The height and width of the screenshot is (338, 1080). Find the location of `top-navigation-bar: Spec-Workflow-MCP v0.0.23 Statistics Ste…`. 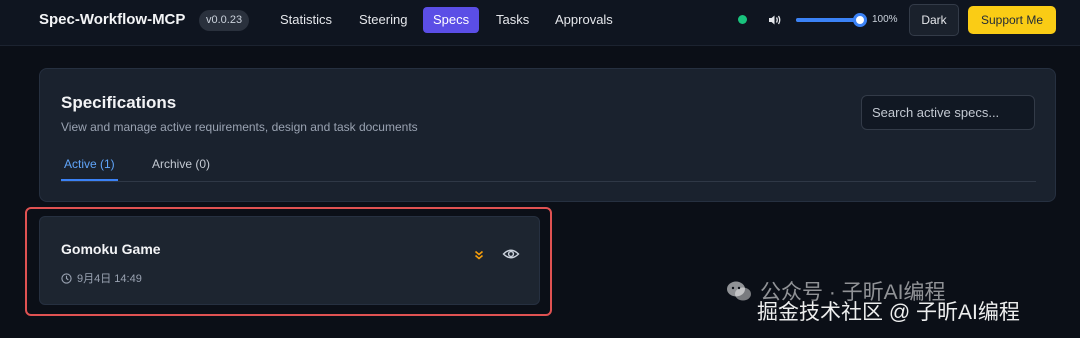

top-navigation-bar: Spec-Workflow-MCP v0.0.23 Statistics Ste… is located at coordinates (540, 23).